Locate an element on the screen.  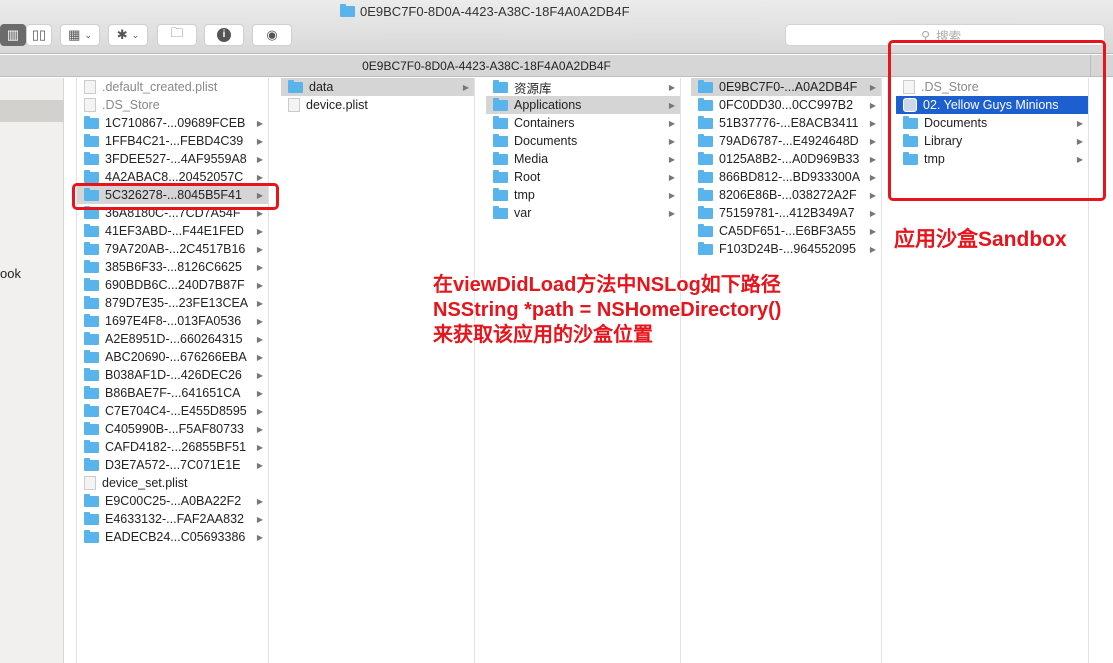
folder-item: 75159781-...412B349A7 ▶ is located at coordinates (786, 213).